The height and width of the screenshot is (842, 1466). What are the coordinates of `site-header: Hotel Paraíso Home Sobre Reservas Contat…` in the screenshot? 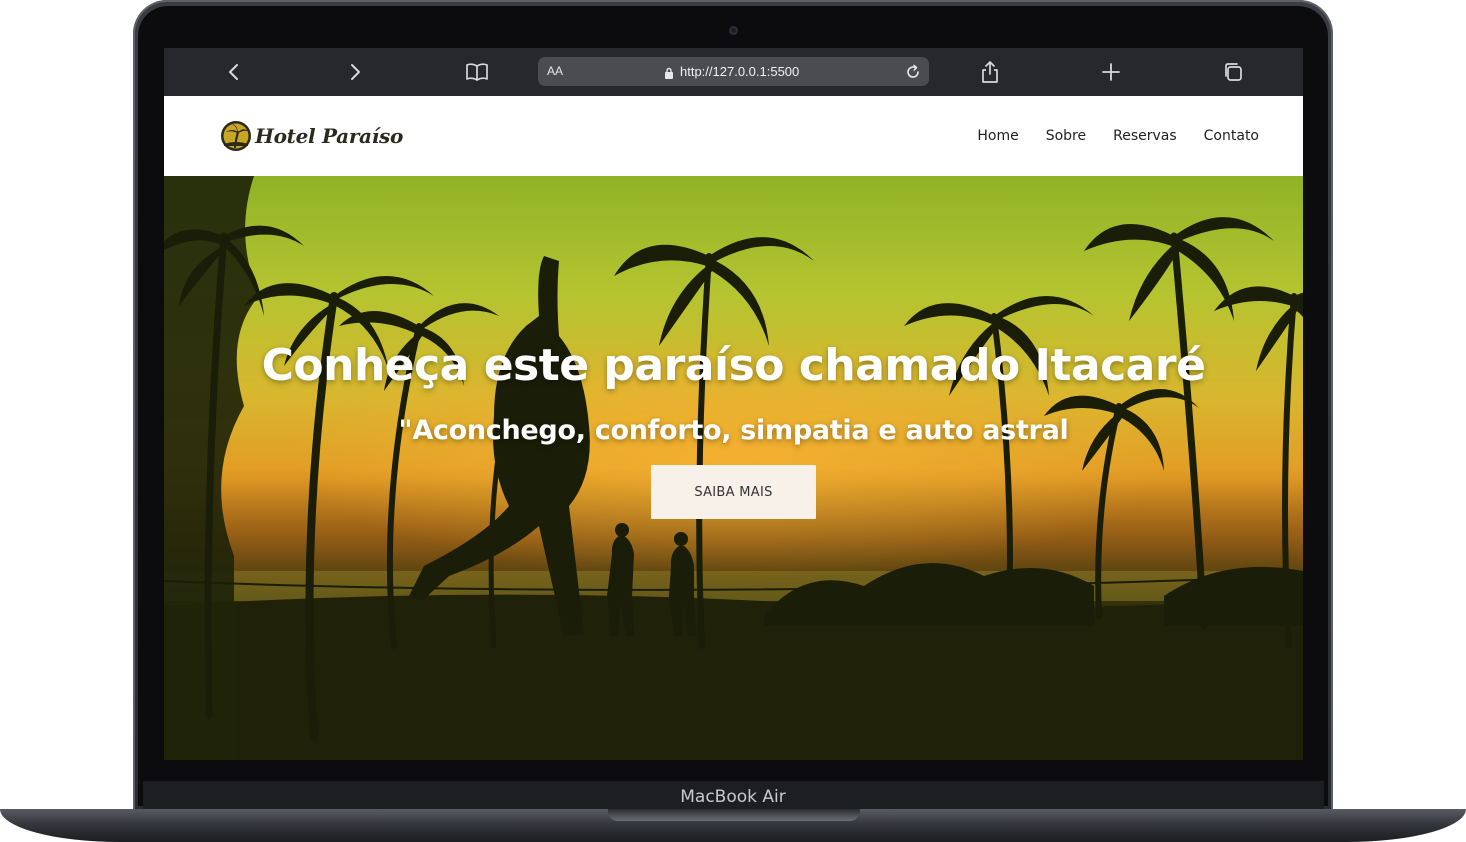 It's located at (733, 136).